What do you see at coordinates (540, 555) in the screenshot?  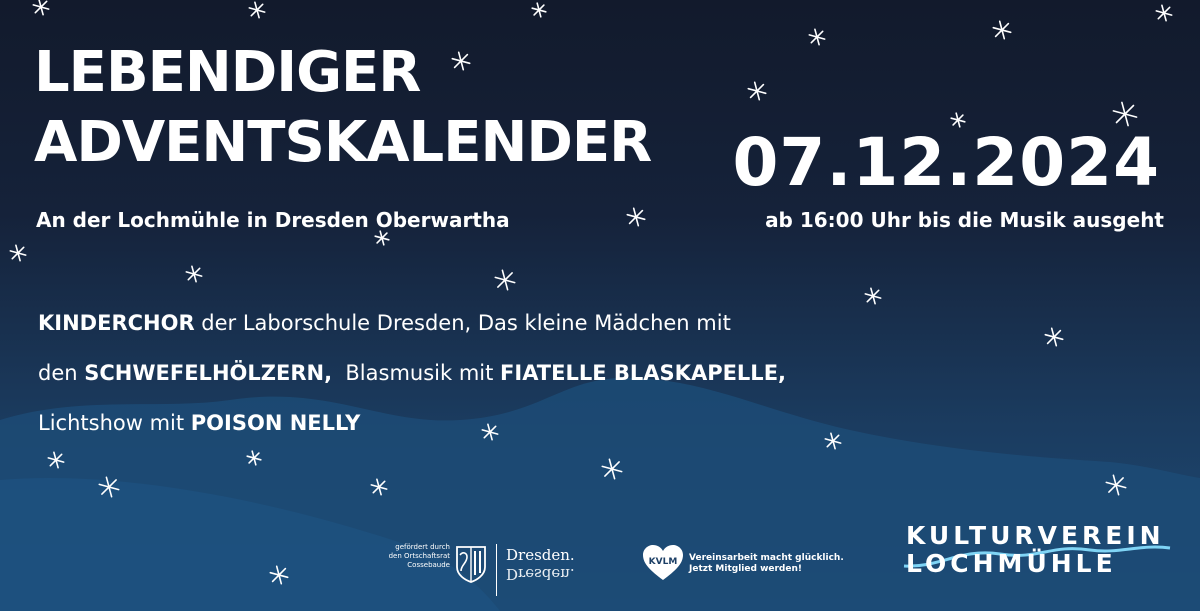 I see `dresden-logo: Dresden.` at bounding box center [540, 555].